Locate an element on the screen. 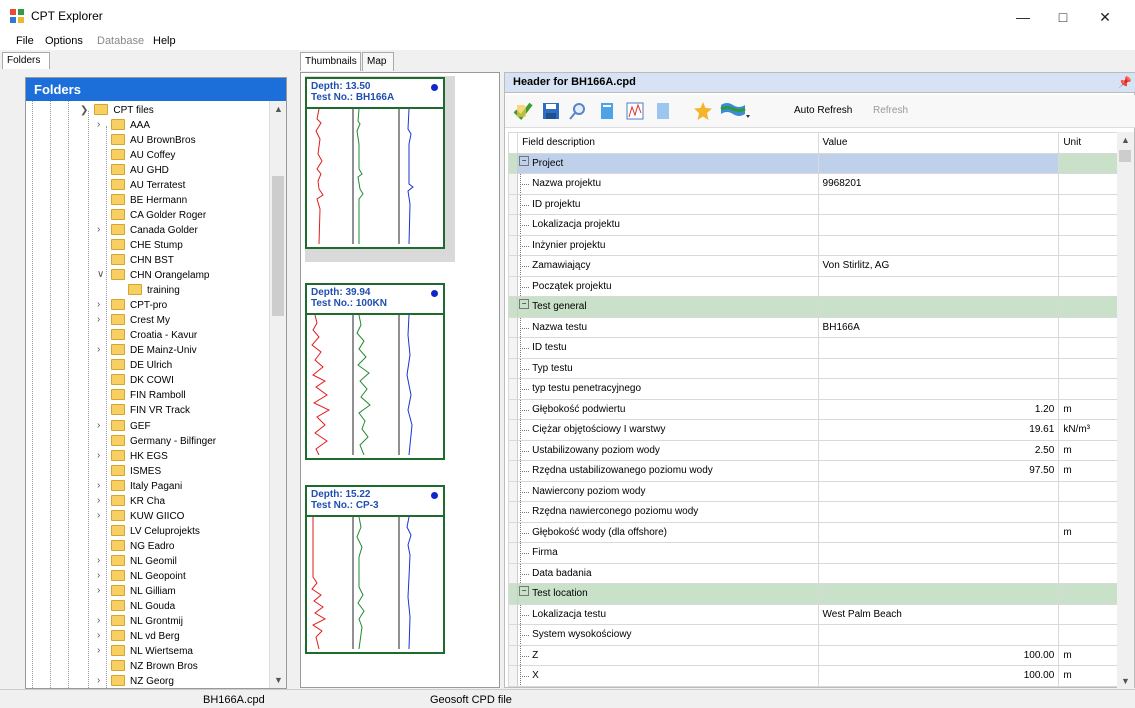 The height and width of the screenshot is (708, 1135). table-row: Początek projektu is located at coordinates (813, 286).